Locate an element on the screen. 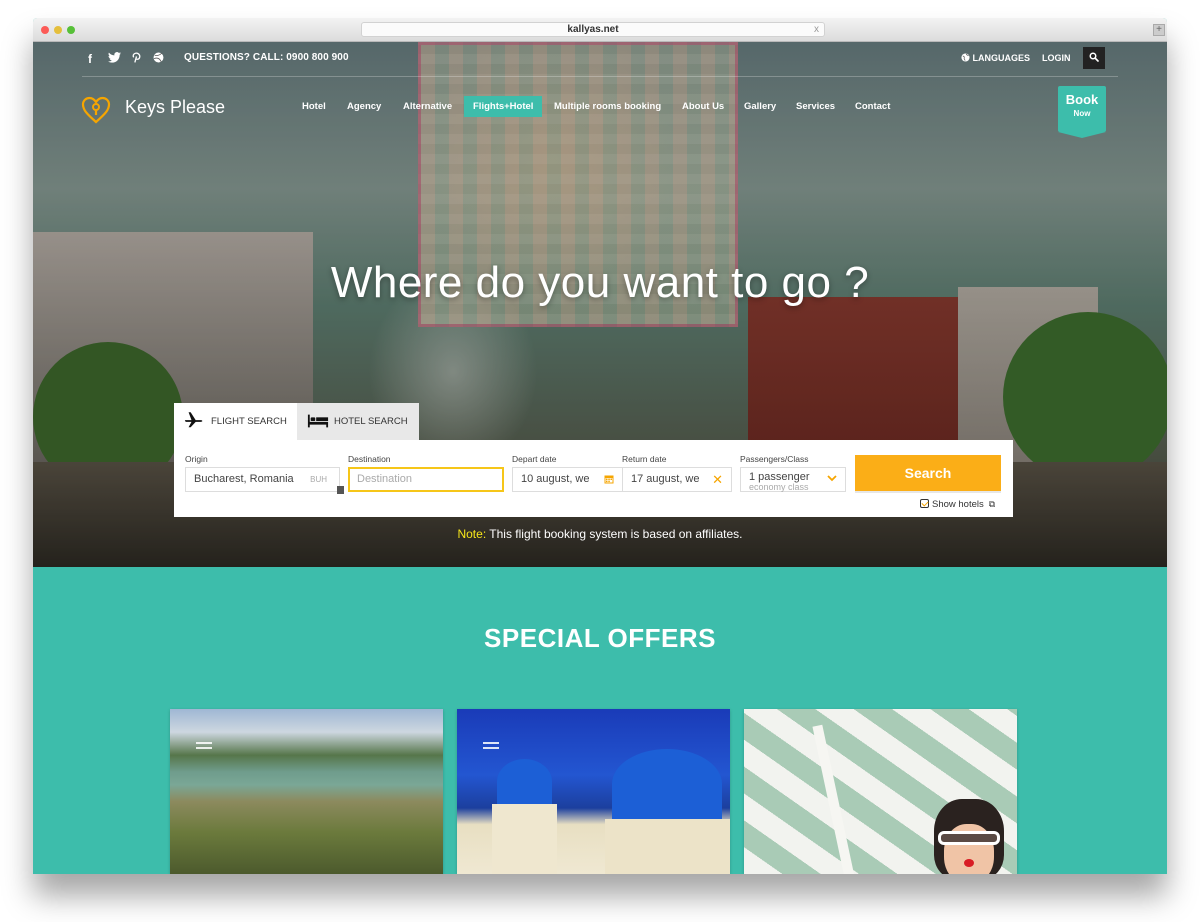  external-link-icon: ⧉ is located at coordinates (992, 504).